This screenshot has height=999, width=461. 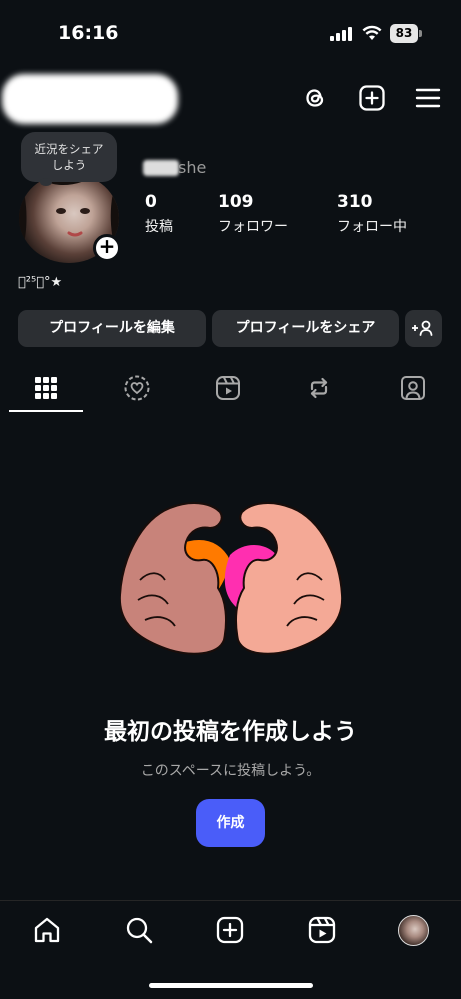 What do you see at coordinates (40, 282) in the screenshot?
I see `profile-bio: 𧢇²⁵･°★` at bounding box center [40, 282].